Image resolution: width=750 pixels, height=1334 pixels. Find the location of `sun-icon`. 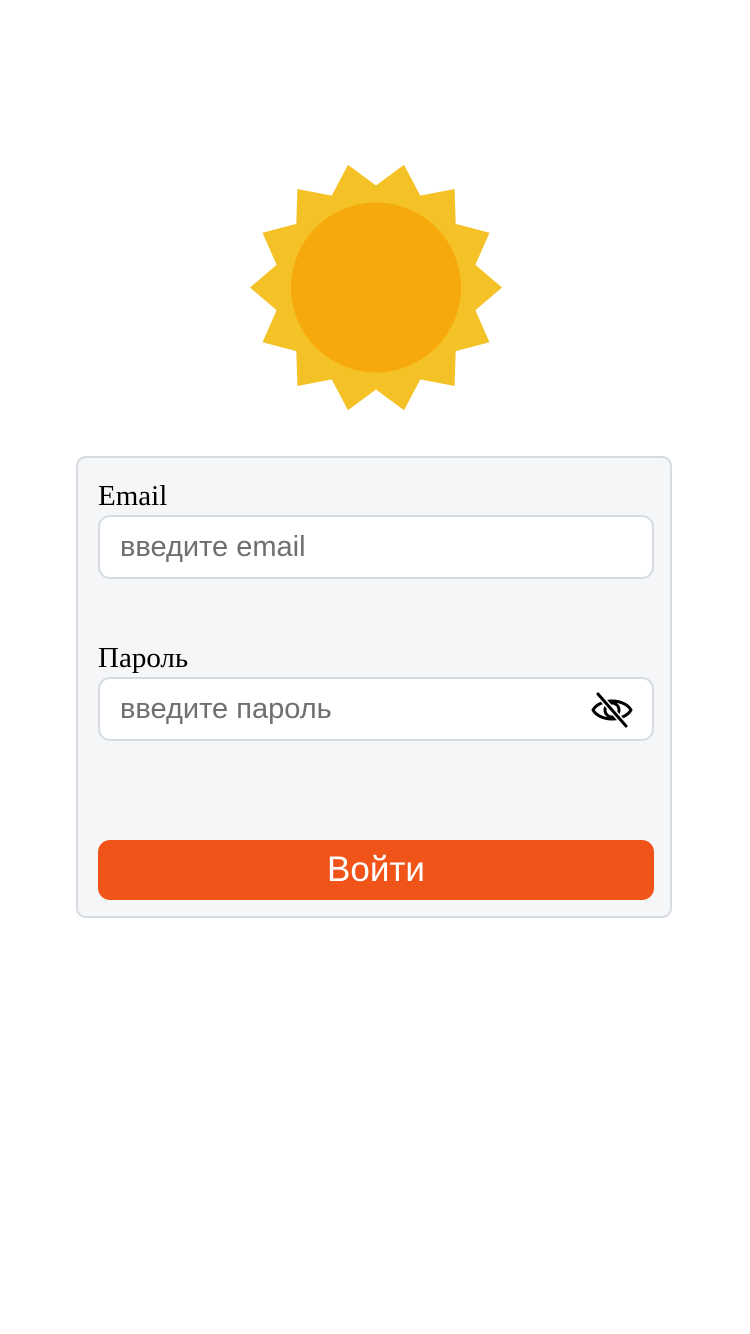

sun-icon is located at coordinates (376, 287).